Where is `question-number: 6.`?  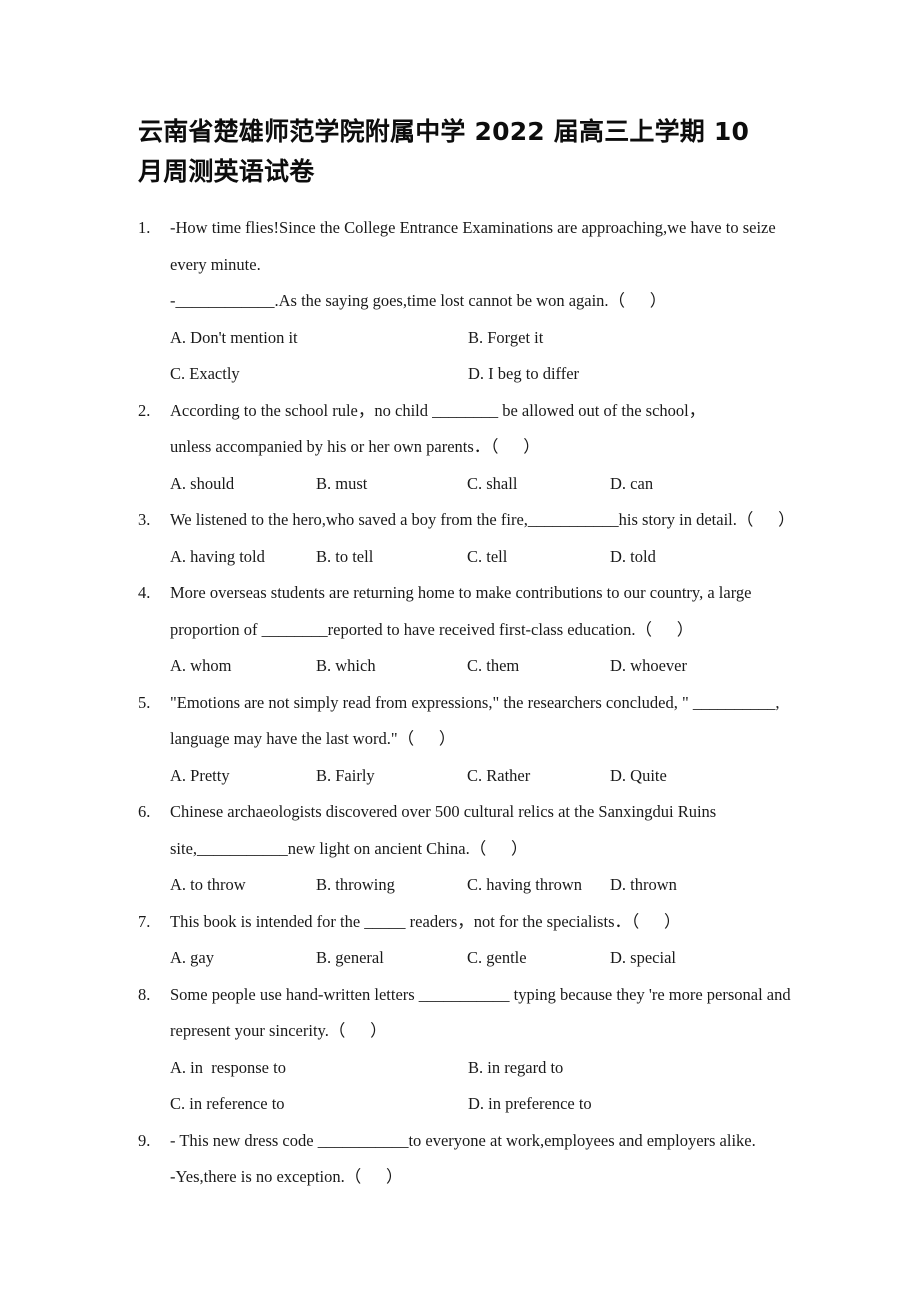
question-number: 6. is located at coordinates (144, 811).